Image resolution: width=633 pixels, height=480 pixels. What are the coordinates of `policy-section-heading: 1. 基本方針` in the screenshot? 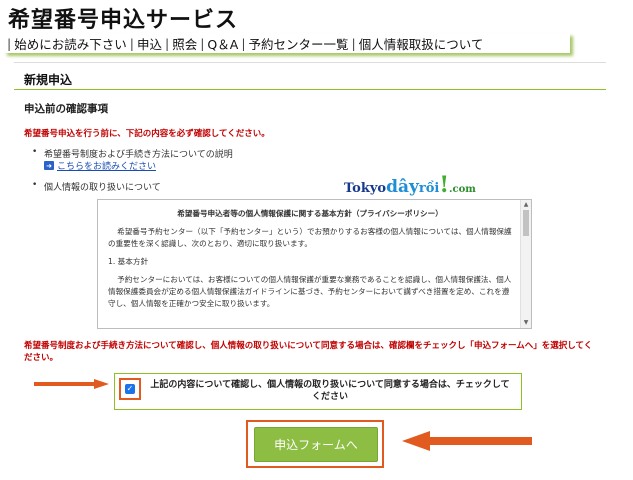 It's located at (128, 261).